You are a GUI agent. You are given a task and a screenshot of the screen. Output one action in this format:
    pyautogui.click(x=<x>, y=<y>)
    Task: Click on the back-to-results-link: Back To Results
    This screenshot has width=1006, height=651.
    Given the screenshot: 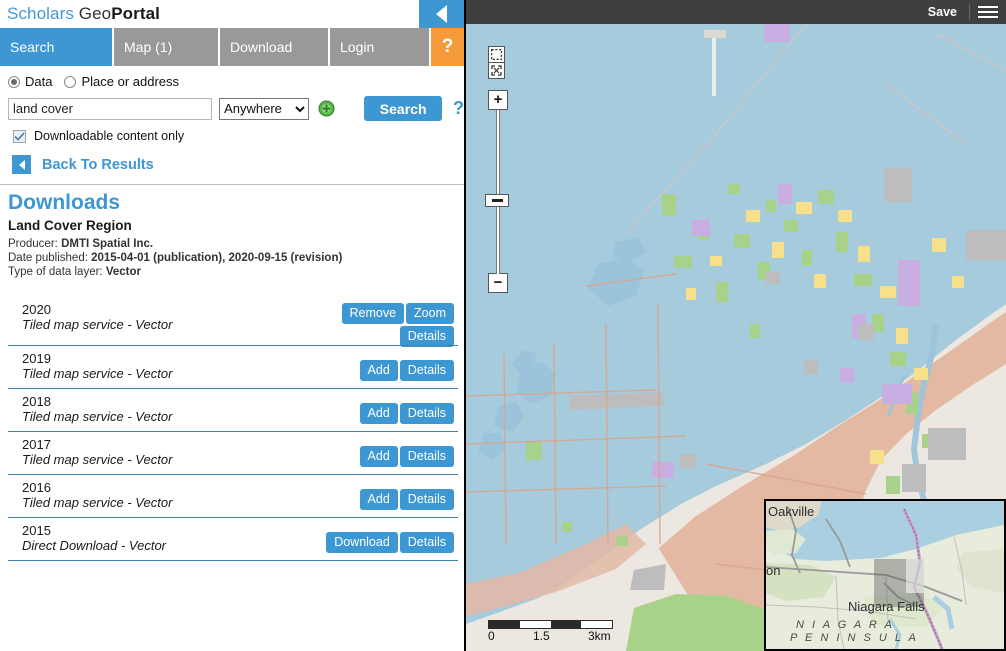 What is the action you would take?
    pyautogui.click(x=236, y=164)
    